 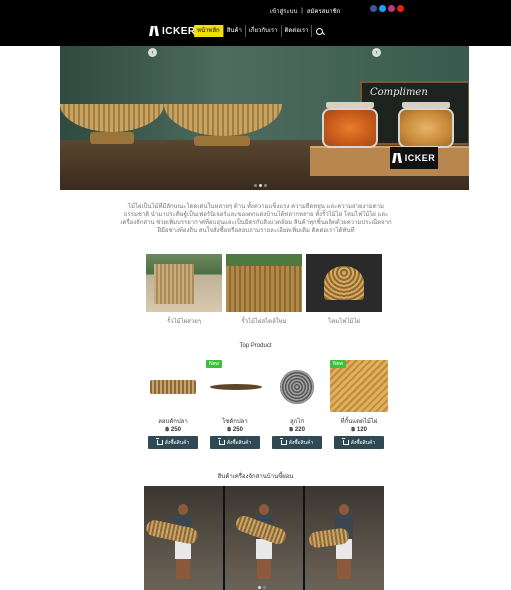 I want to click on gallery-dots, so click(x=262, y=587).